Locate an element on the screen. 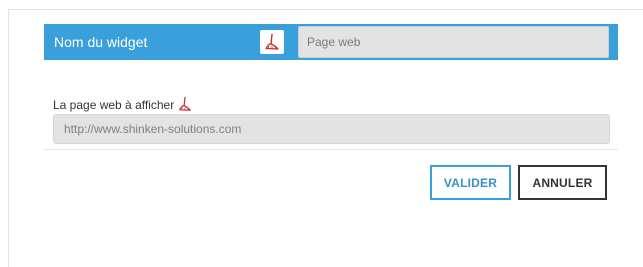  url-input is located at coordinates (331, 129).